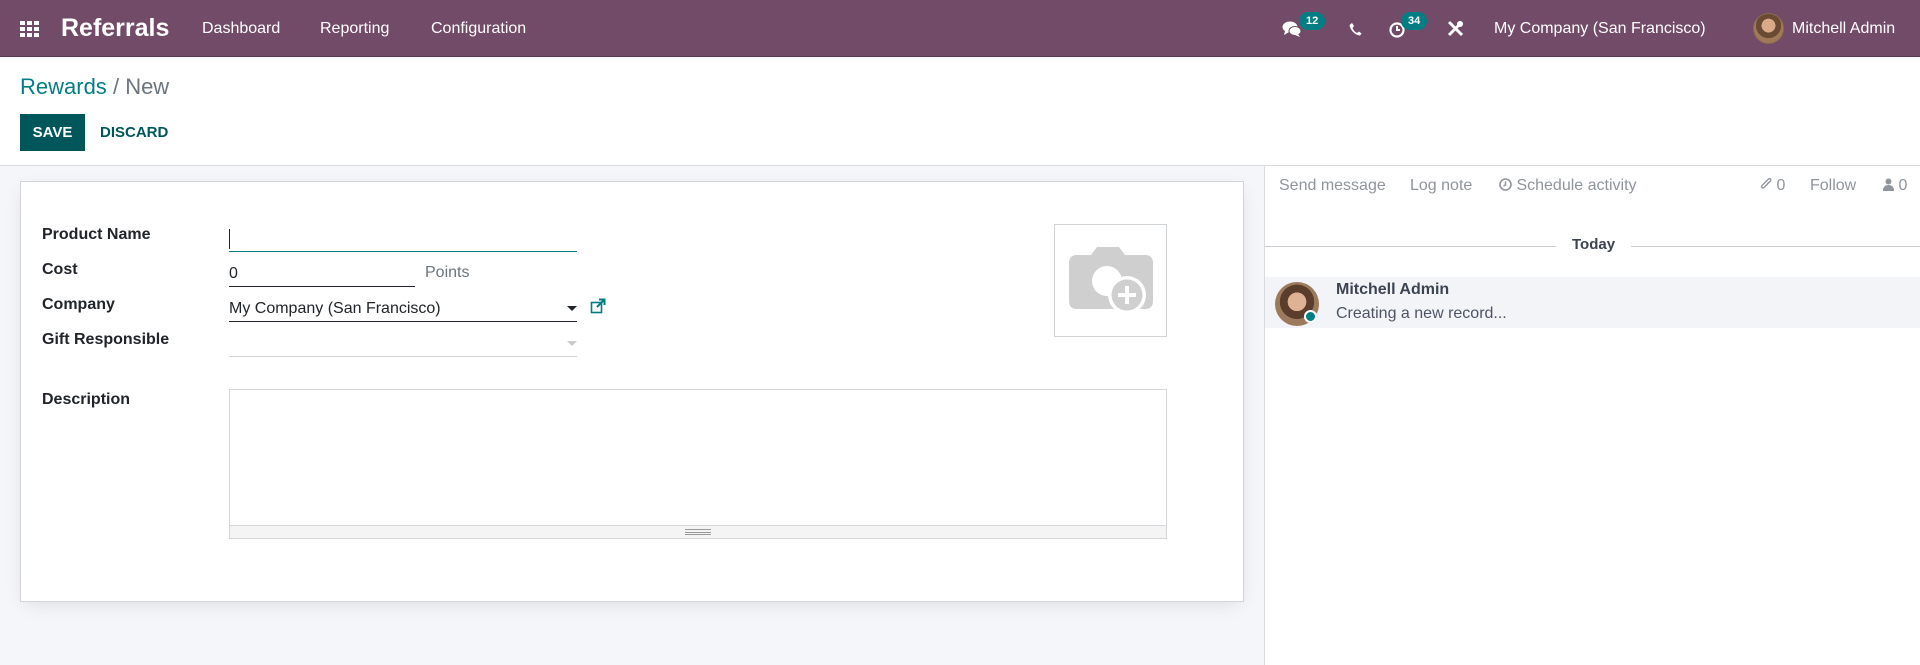  Describe the element at coordinates (1600, 28) in the screenshot. I see `company-switcher: My Company (San Francisco)` at that location.